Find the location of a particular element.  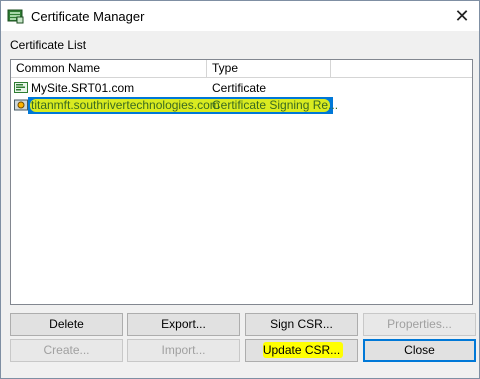

certificate-manager-icon is located at coordinates (16, 16).